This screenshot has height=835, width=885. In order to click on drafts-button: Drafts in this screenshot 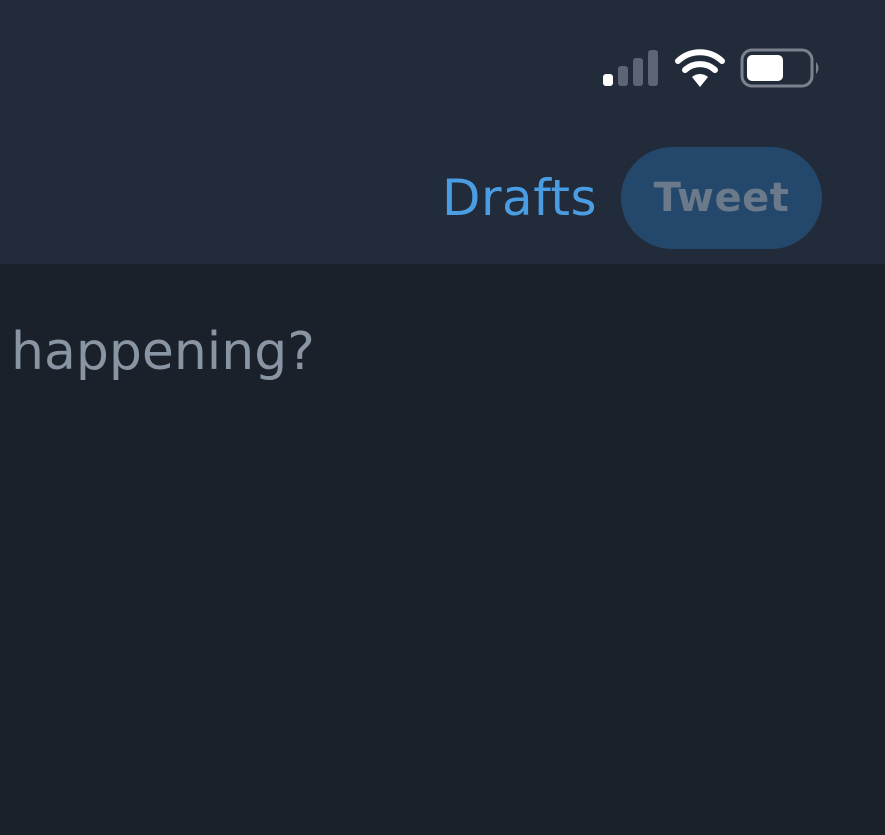, I will do `click(519, 198)`.